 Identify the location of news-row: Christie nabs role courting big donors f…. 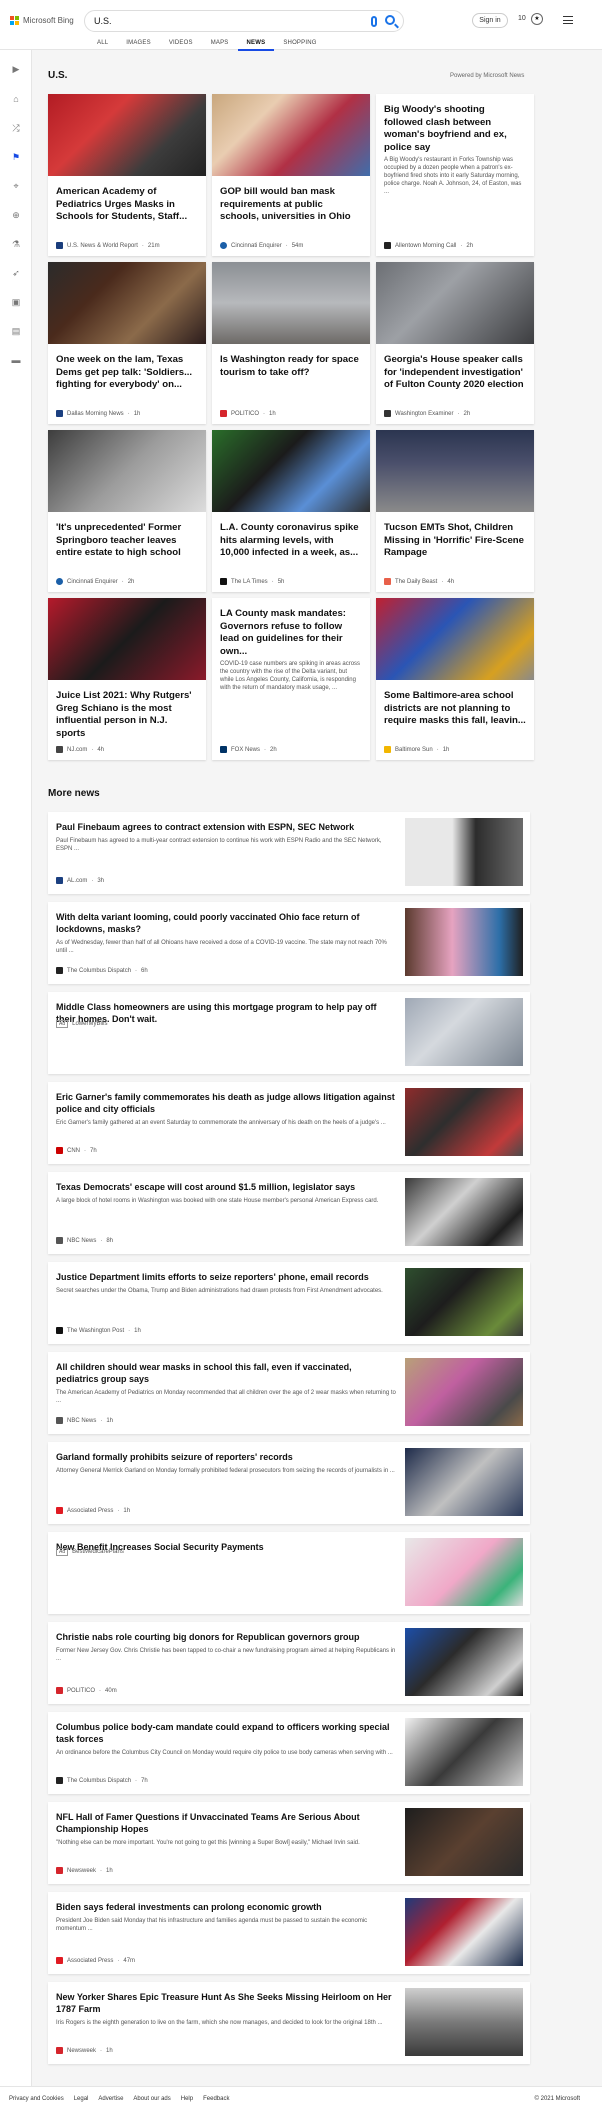
(289, 1663).